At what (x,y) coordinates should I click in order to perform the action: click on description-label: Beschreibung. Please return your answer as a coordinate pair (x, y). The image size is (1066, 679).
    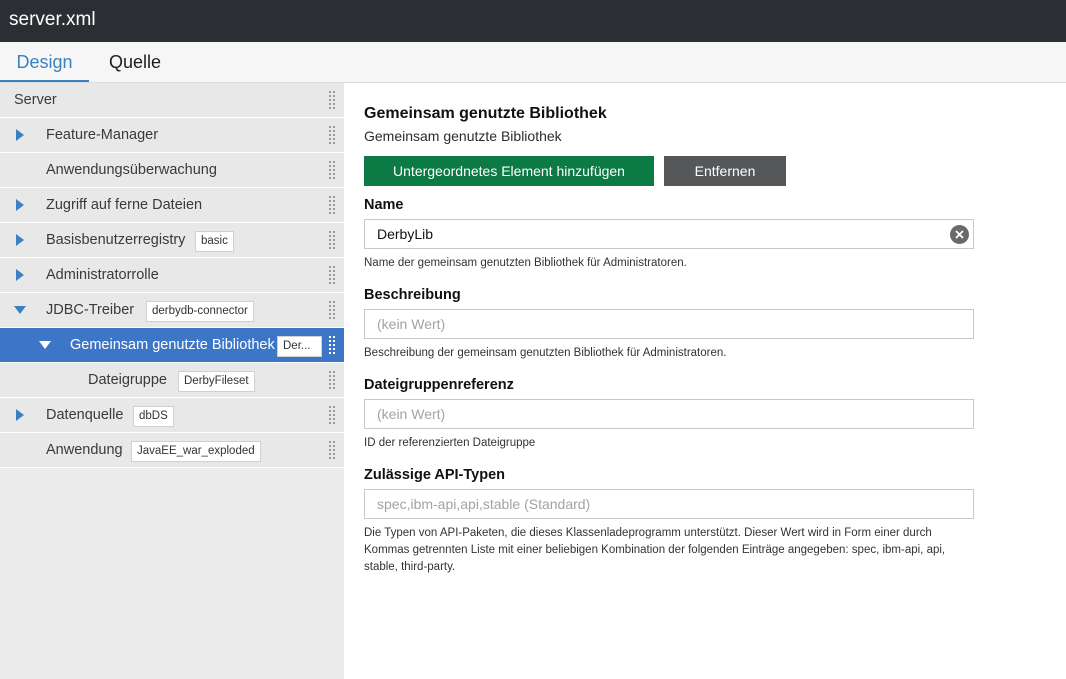
    Looking at the image, I should click on (412, 295).